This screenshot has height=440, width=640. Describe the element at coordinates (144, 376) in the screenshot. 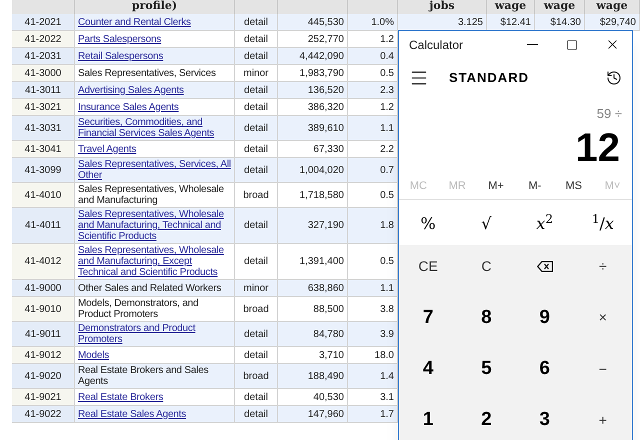

I see `occupation-cell-text: Real Estate Brokers and Sales Agents` at that location.